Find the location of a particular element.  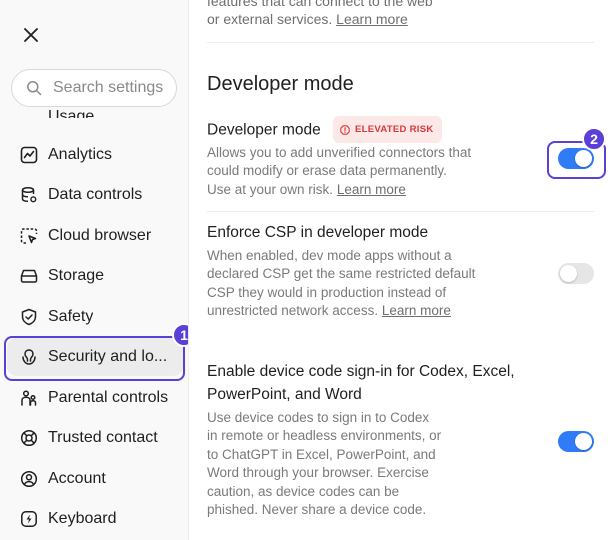

sidebar-item-storage: Storage is located at coordinates (95, 276).